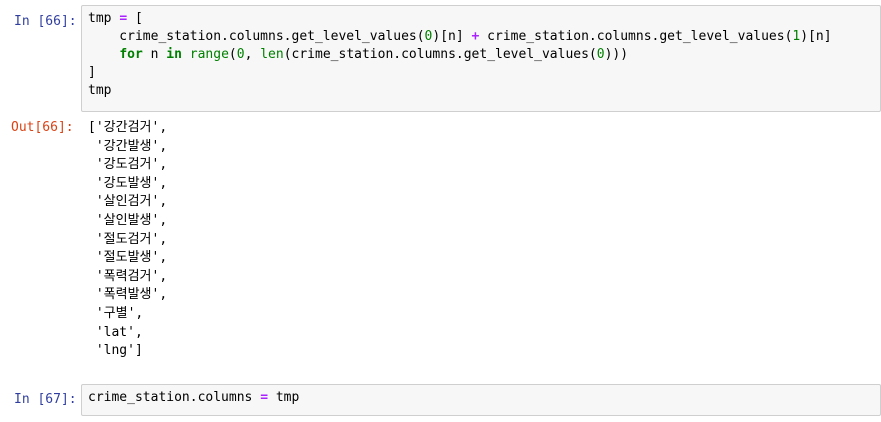 The width and height of the screenshot is (881, 422). Describe the element at coordinates (128, 220) in the screenshot. I see `output-line: '살인발생',` at that location.